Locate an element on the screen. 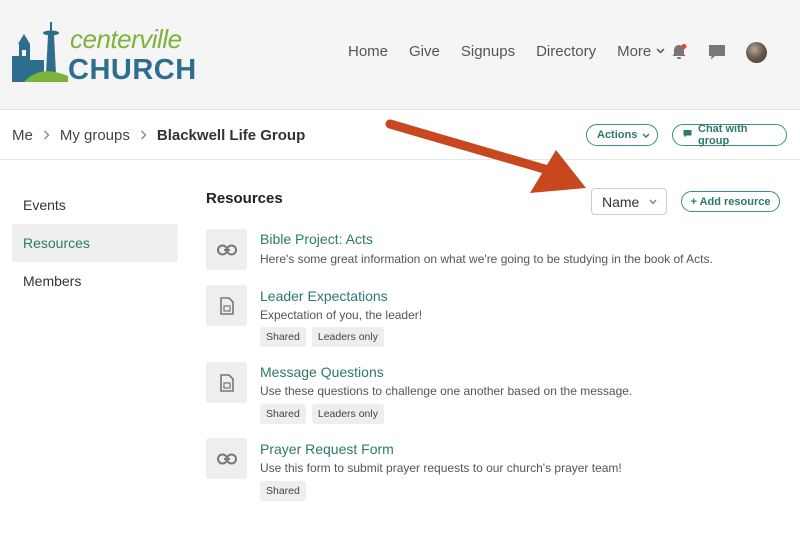  breadcrumb-me: Me is located at coordinates (22, 135).